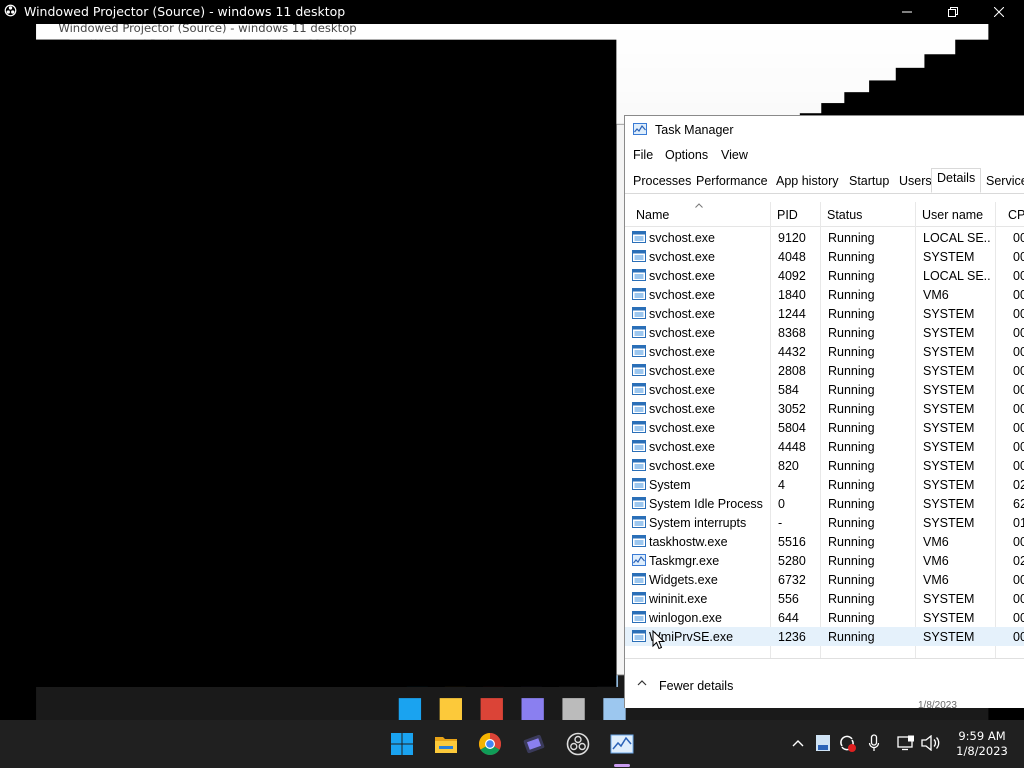 This screenshot has height=768, width=1024. I want to click on column-header-cpu: CPU, so click(1016, 215).